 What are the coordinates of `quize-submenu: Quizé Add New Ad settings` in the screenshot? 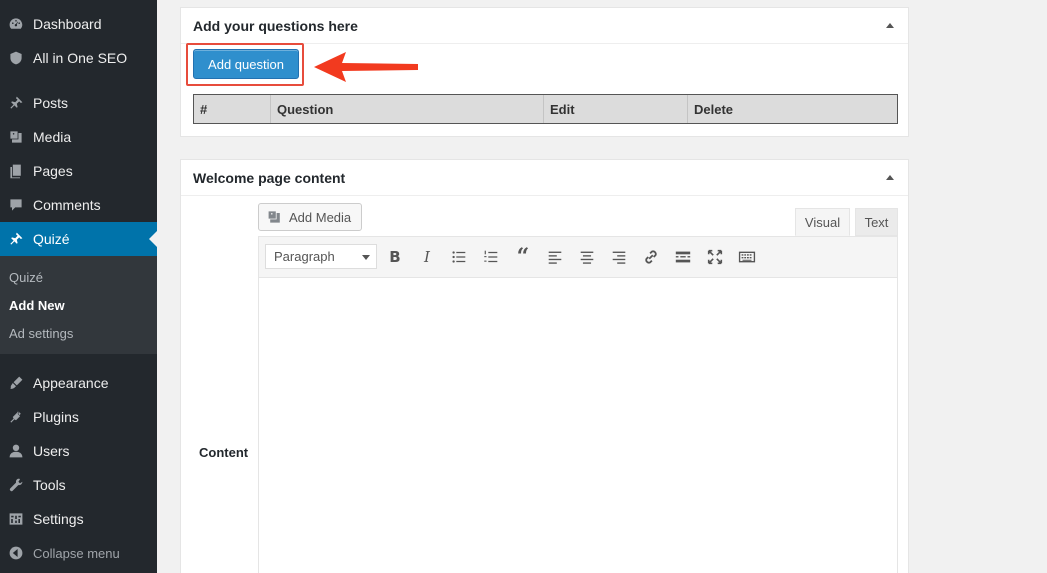 It's located at (78, 305).